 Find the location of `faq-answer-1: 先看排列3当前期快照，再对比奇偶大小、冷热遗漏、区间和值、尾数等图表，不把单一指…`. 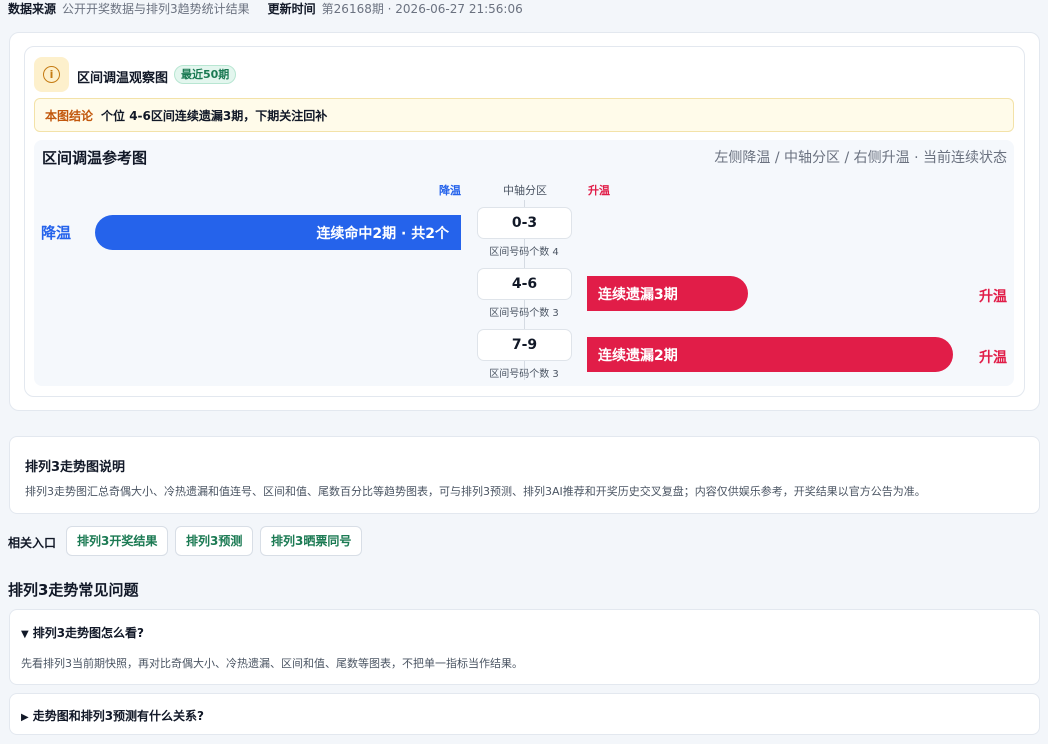

faq-answer-1: 先看排列3当前期快照，再对比奇偶大小、冷热遗漏、区间和值、尾数等图表，不把单一指… is located at coordinates (272, 663).